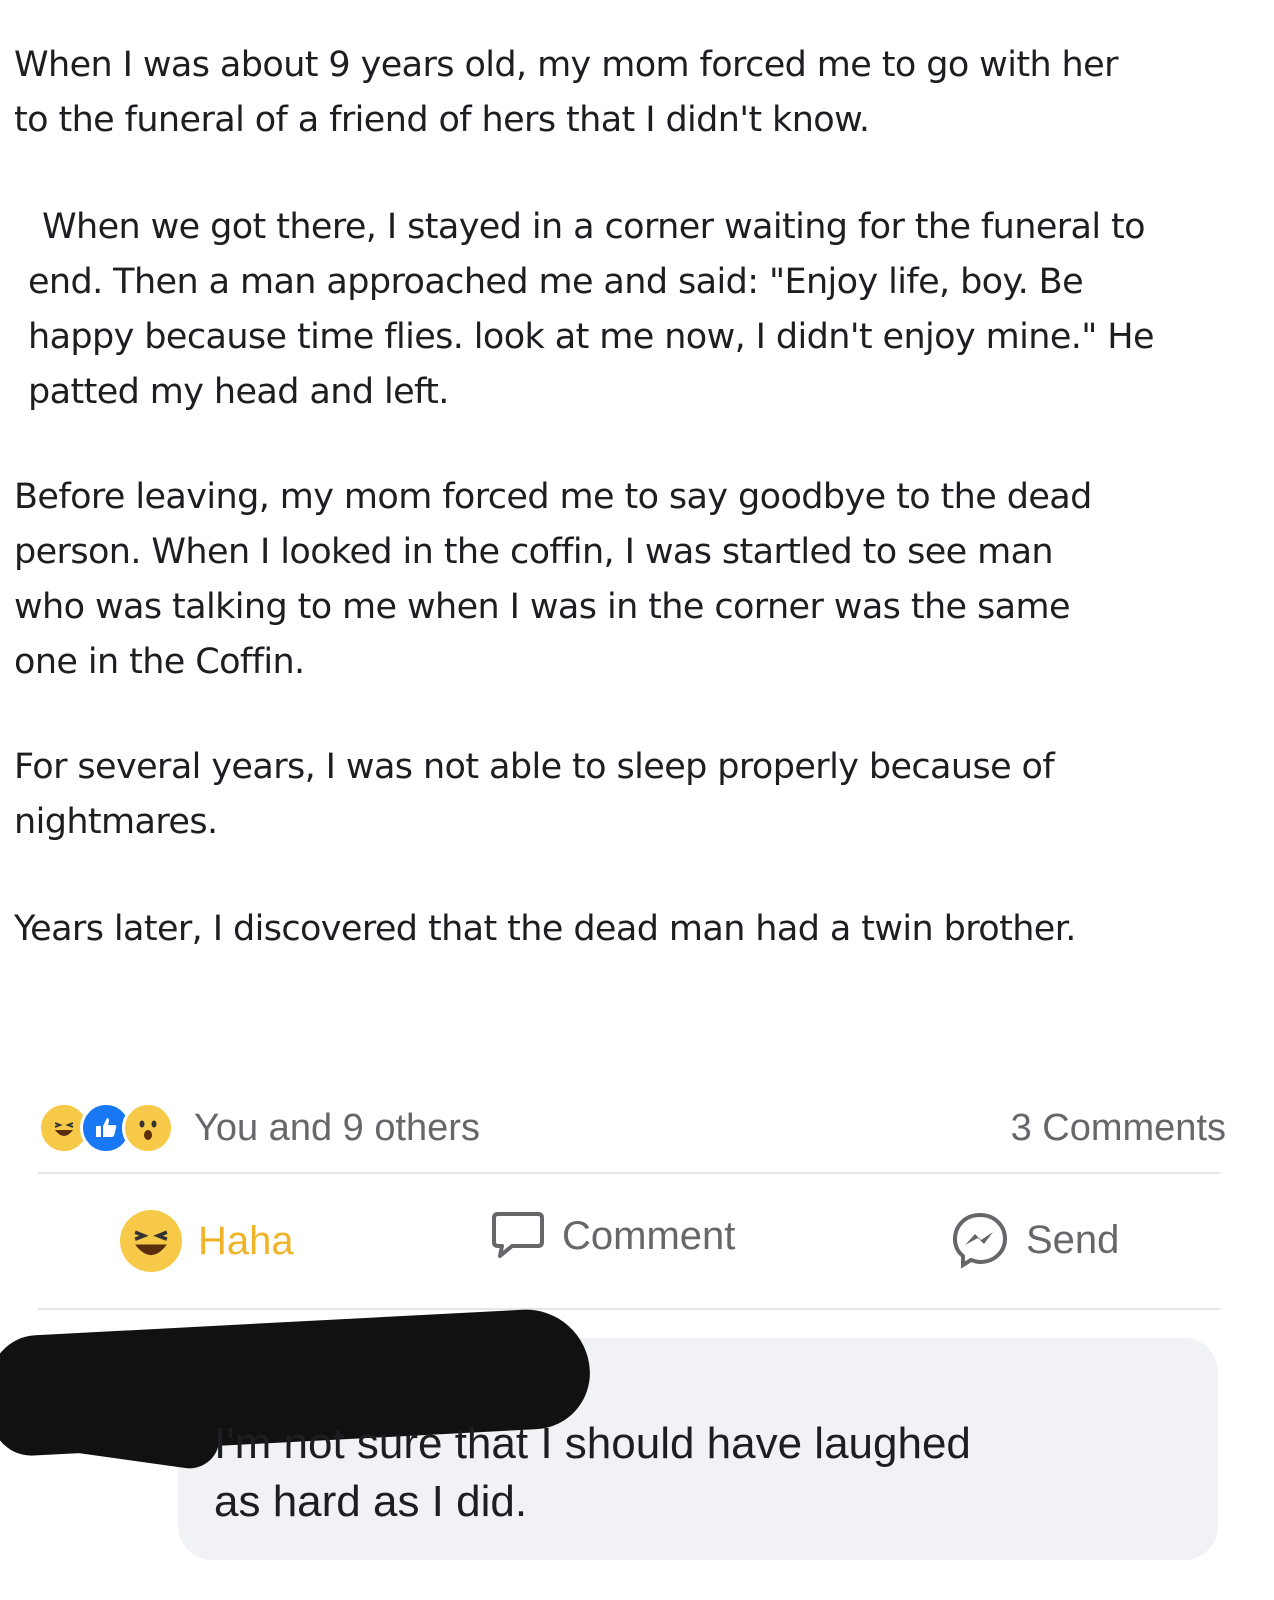  Describe the element at coordinates (592, 1443) in the screenshot. I see `comment-line: I'm not sure that I should have laughed` at that location.